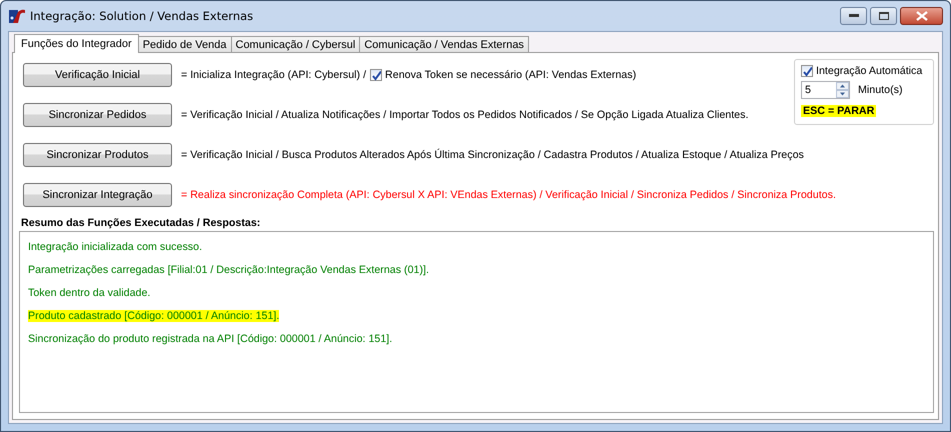 The height and width of the screenshot is (432, 951). I want to click on tab: Comunicação / Cybersul, so click(295, 44).